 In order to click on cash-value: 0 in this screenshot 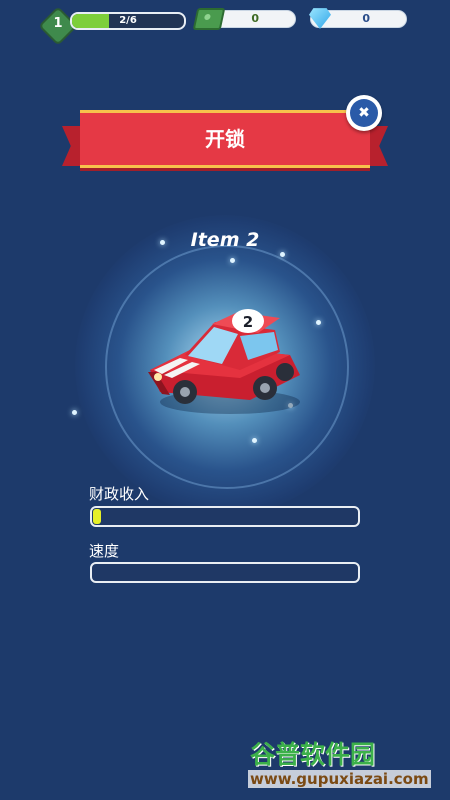, I will do `click(255, 18)`.